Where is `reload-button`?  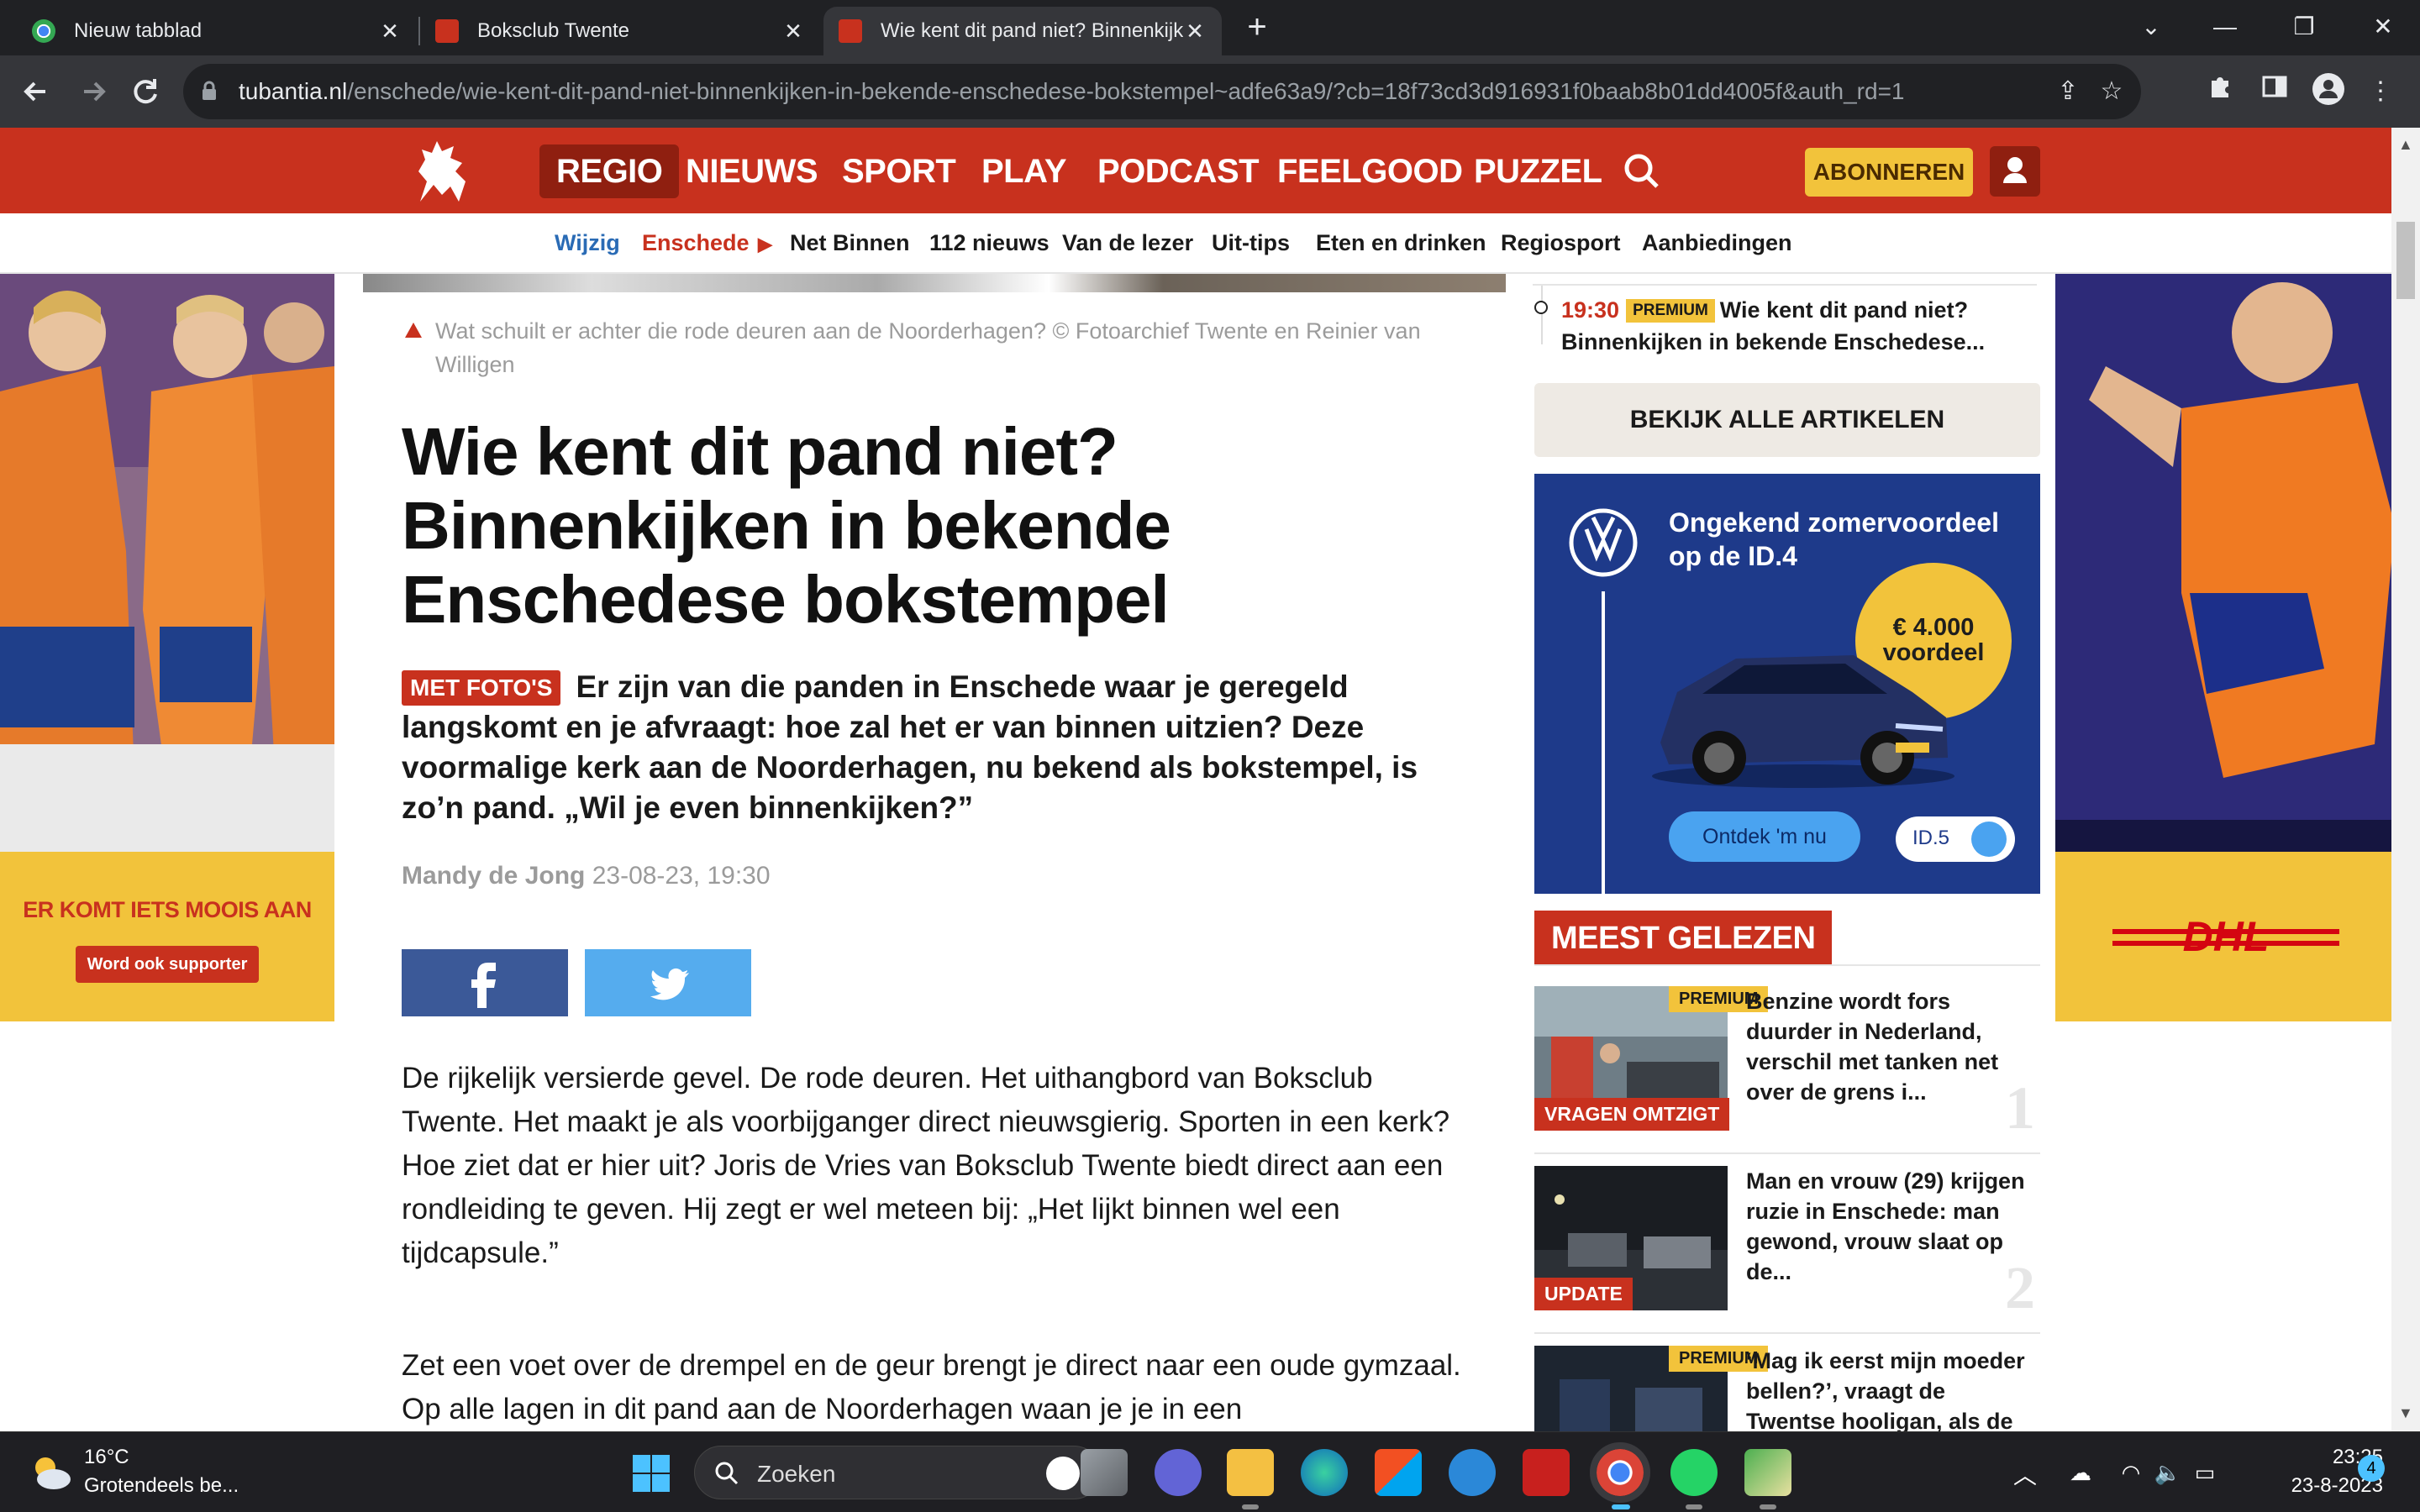
reload-button is located at coordinates (146, 91).